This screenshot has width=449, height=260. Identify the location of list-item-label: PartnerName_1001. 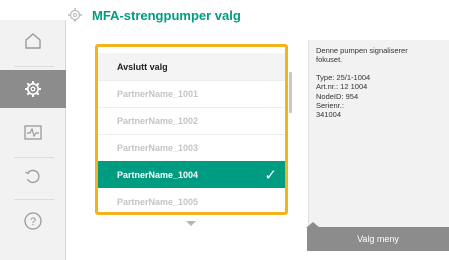
(158, 93).